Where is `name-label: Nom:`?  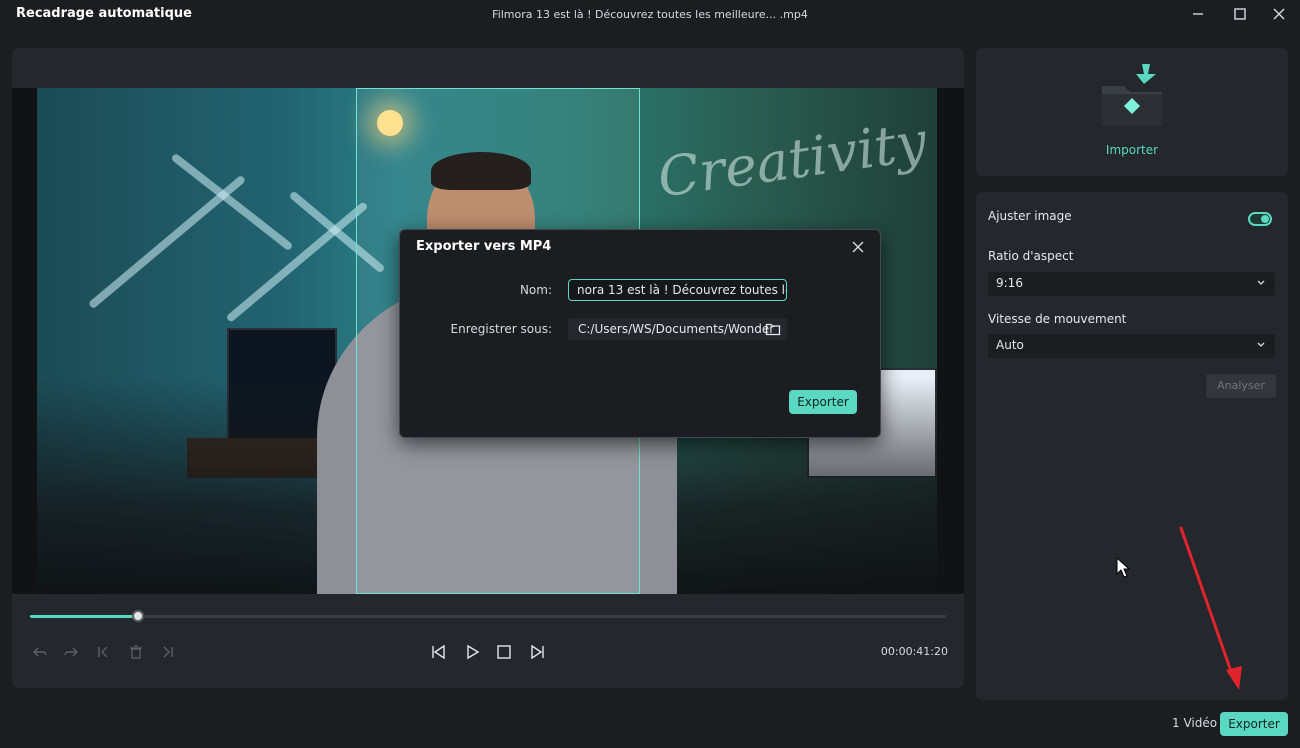
name-label: Nom: is located at coordinates (535, 290).